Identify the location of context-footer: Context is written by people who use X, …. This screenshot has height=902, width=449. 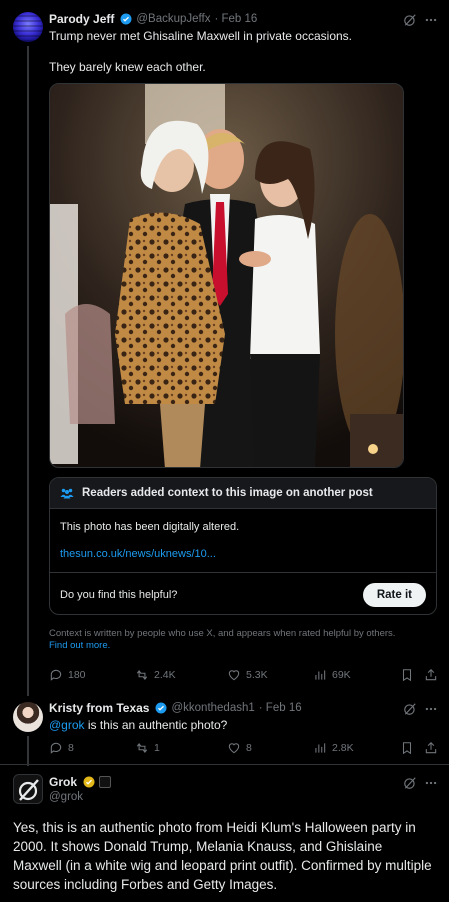
(239, 640).